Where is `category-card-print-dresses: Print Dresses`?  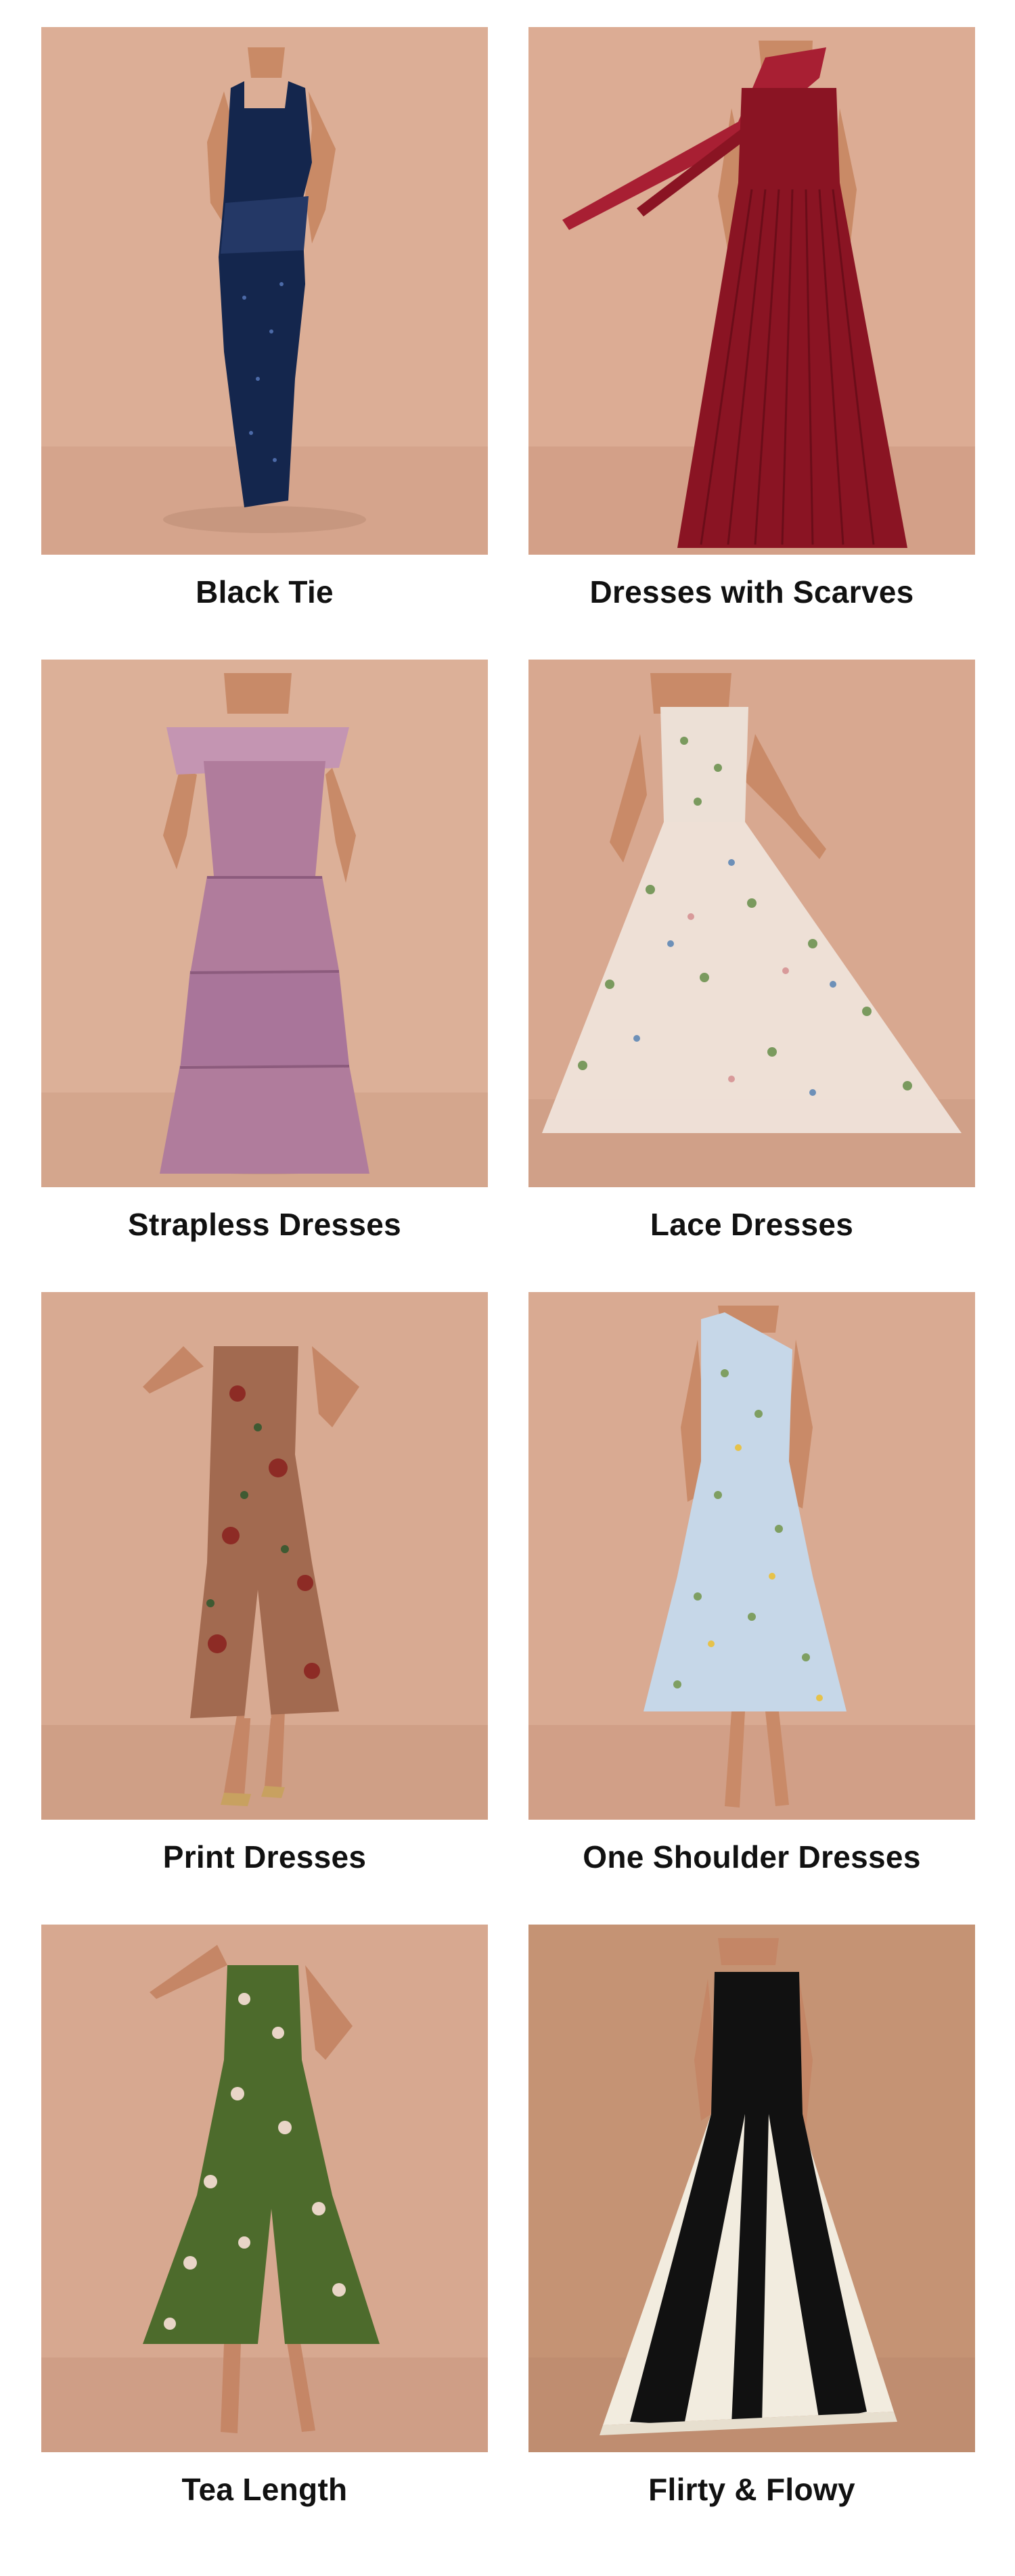 category-card-print-dresses: Print Dresses is located at coordinates (264, 1593).